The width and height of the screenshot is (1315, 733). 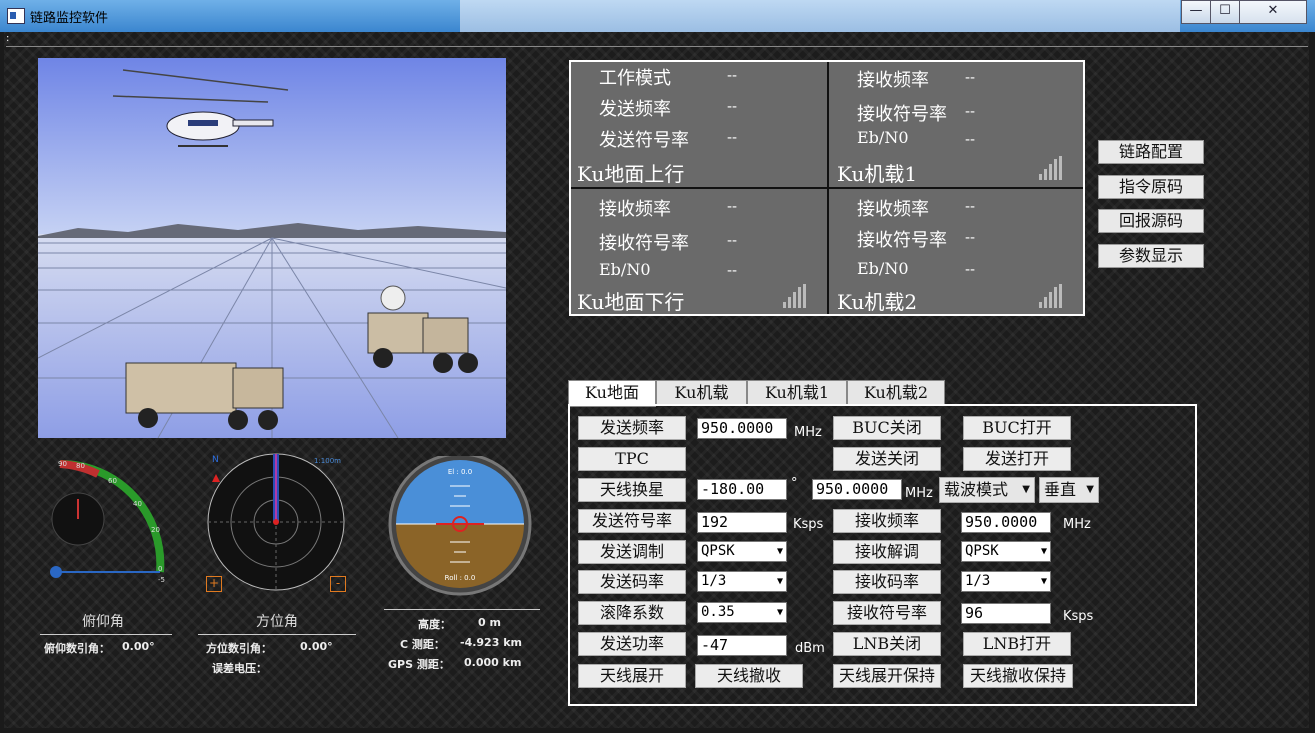 What do you see at coordinates (1151, 256) in the screenshot?
I see `param-display-button: 参数显示` at bounding box center [1151, 256].